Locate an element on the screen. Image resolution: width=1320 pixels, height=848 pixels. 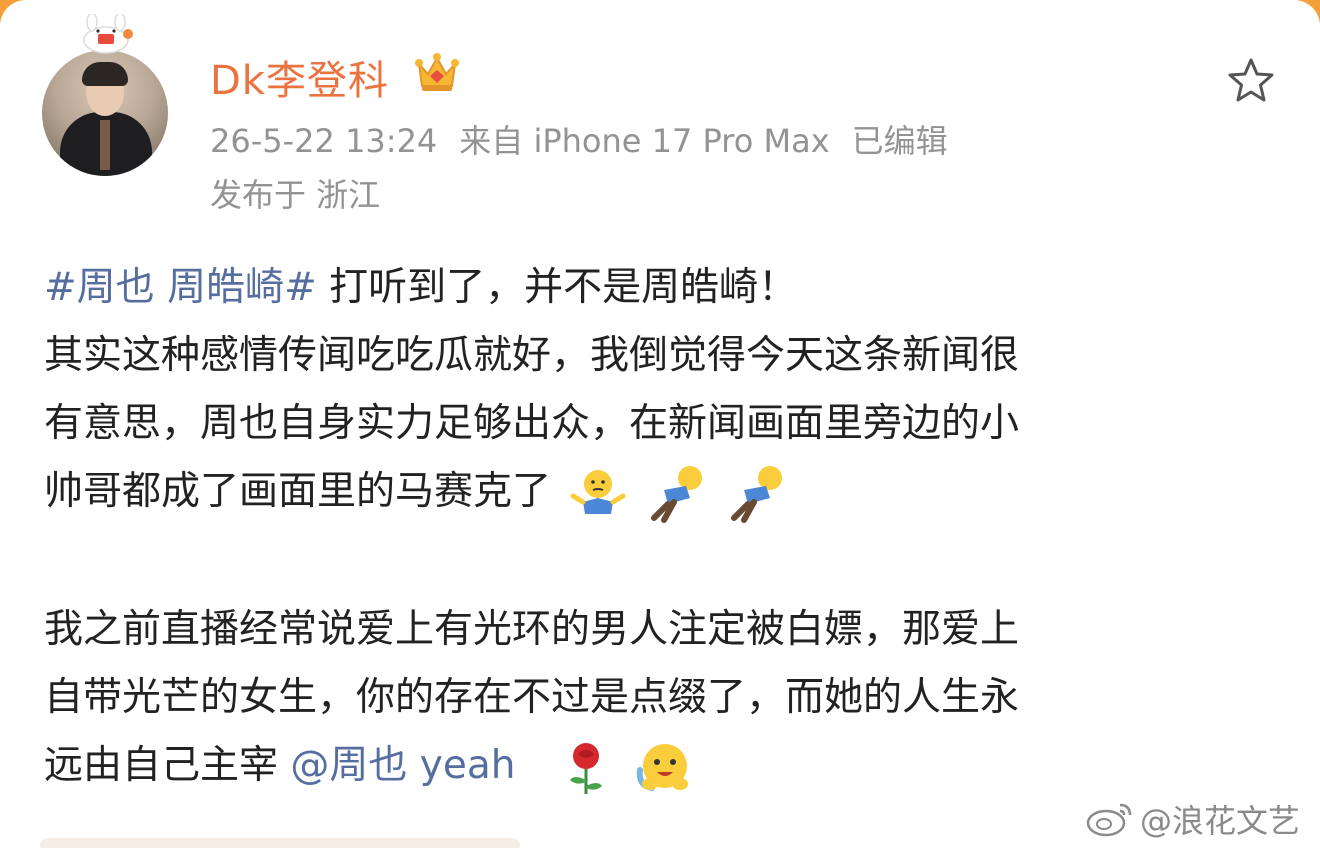
mention-link: @周也 yeah is located at coordinates (402, 765).